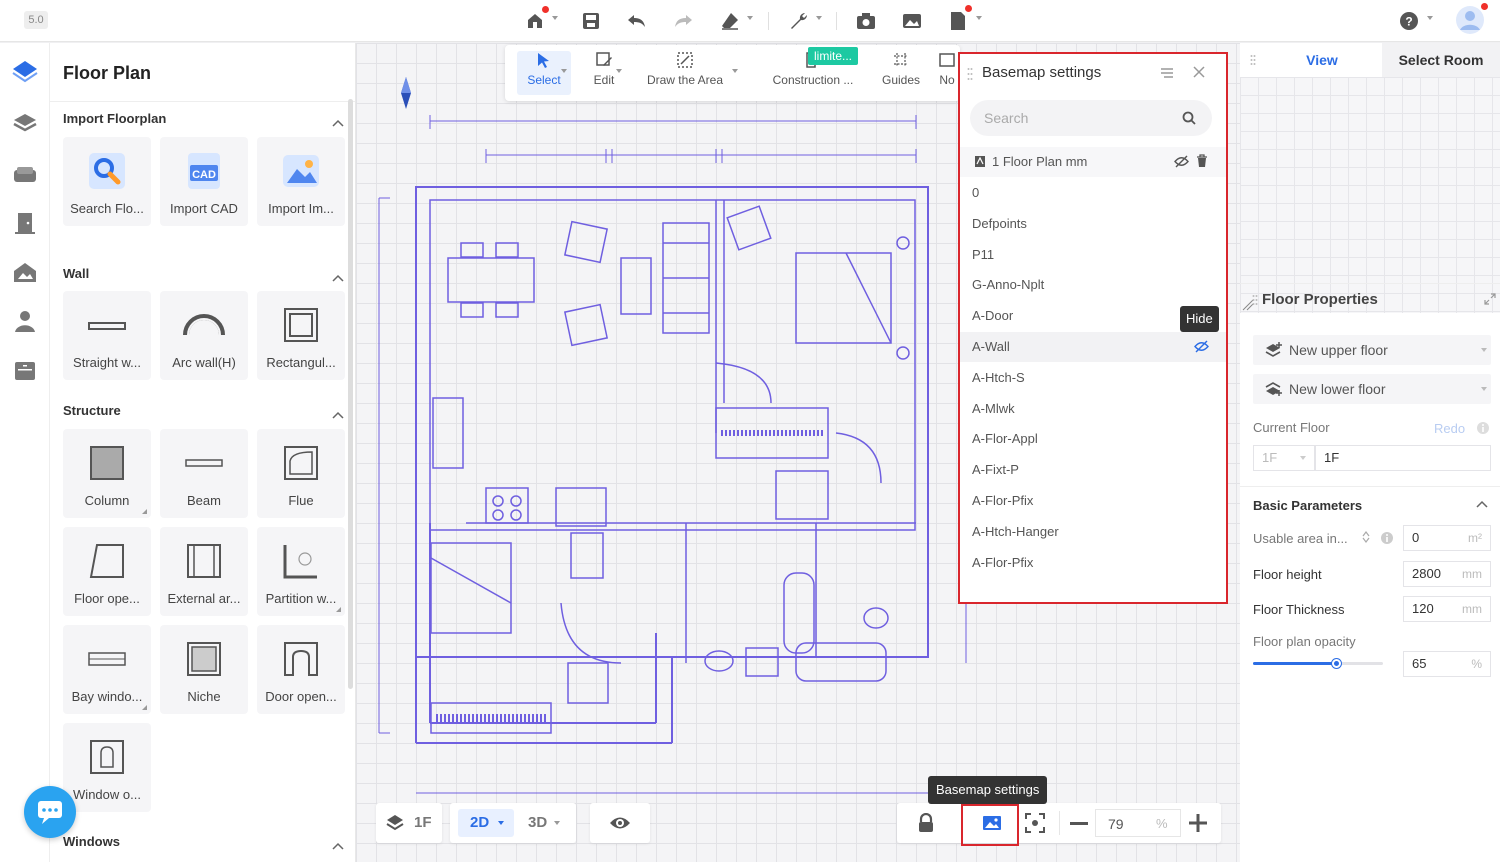  What do you see at coordinates (1447, 609) in the screenshot?
I see `floor-thickness-input: 120 mm` at bounding box center [1447, 609].